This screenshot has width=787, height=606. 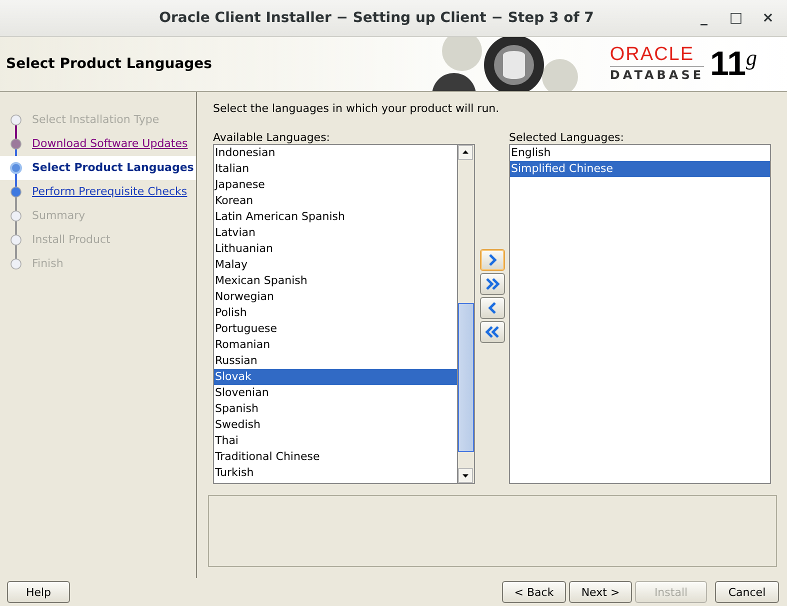 I want to click on step-link: Download Software Updates, so click(x=110, y=143).